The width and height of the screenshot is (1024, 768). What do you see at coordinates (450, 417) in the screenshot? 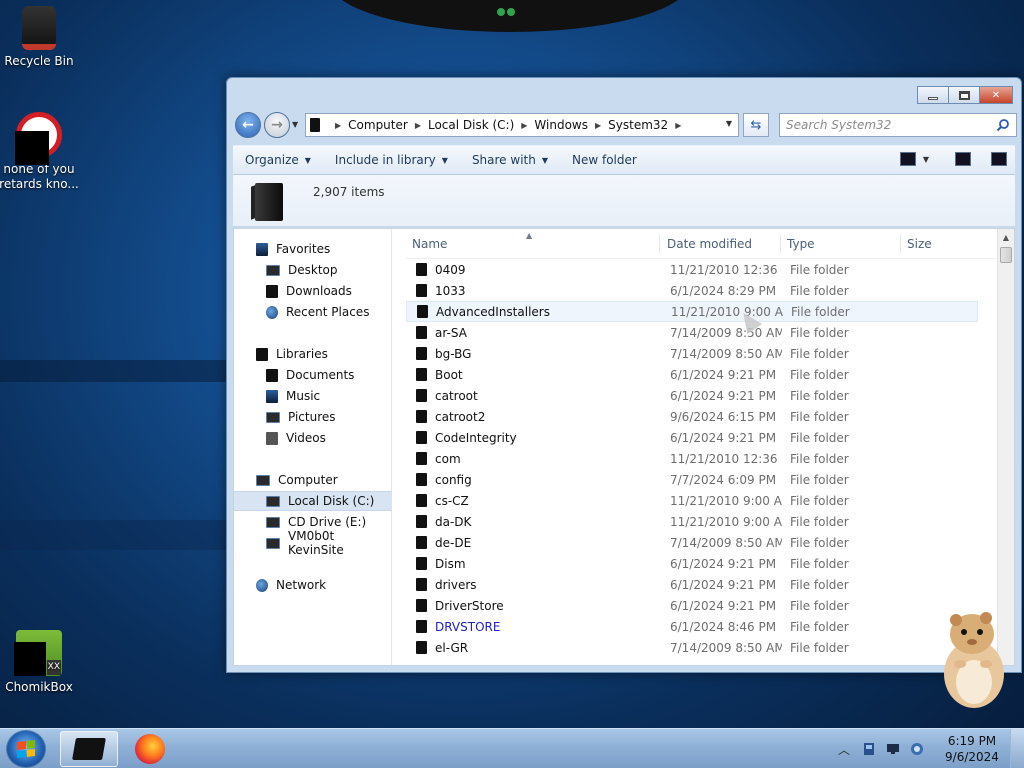
I see `file-name-cell: catroot2` at bounding box center [450, 417].